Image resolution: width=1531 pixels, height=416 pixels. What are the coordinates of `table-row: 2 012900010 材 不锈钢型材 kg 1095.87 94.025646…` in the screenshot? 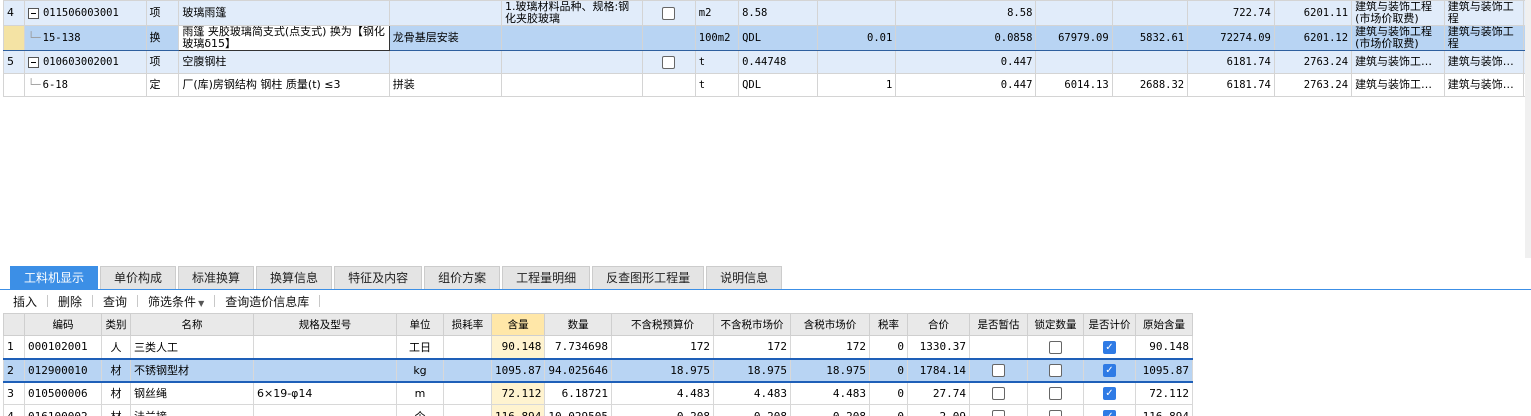 It's located at (598, 370).